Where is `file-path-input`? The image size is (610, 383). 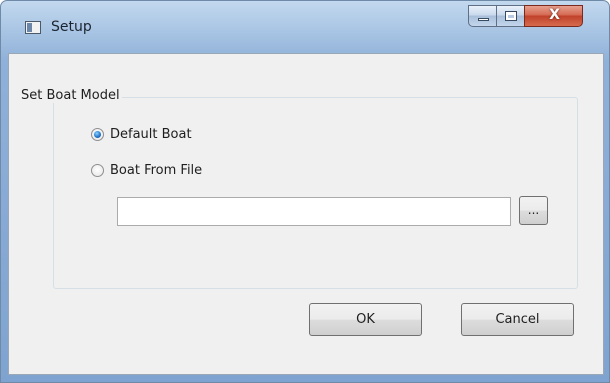 file-path-input is located at coordinates (314, 211).